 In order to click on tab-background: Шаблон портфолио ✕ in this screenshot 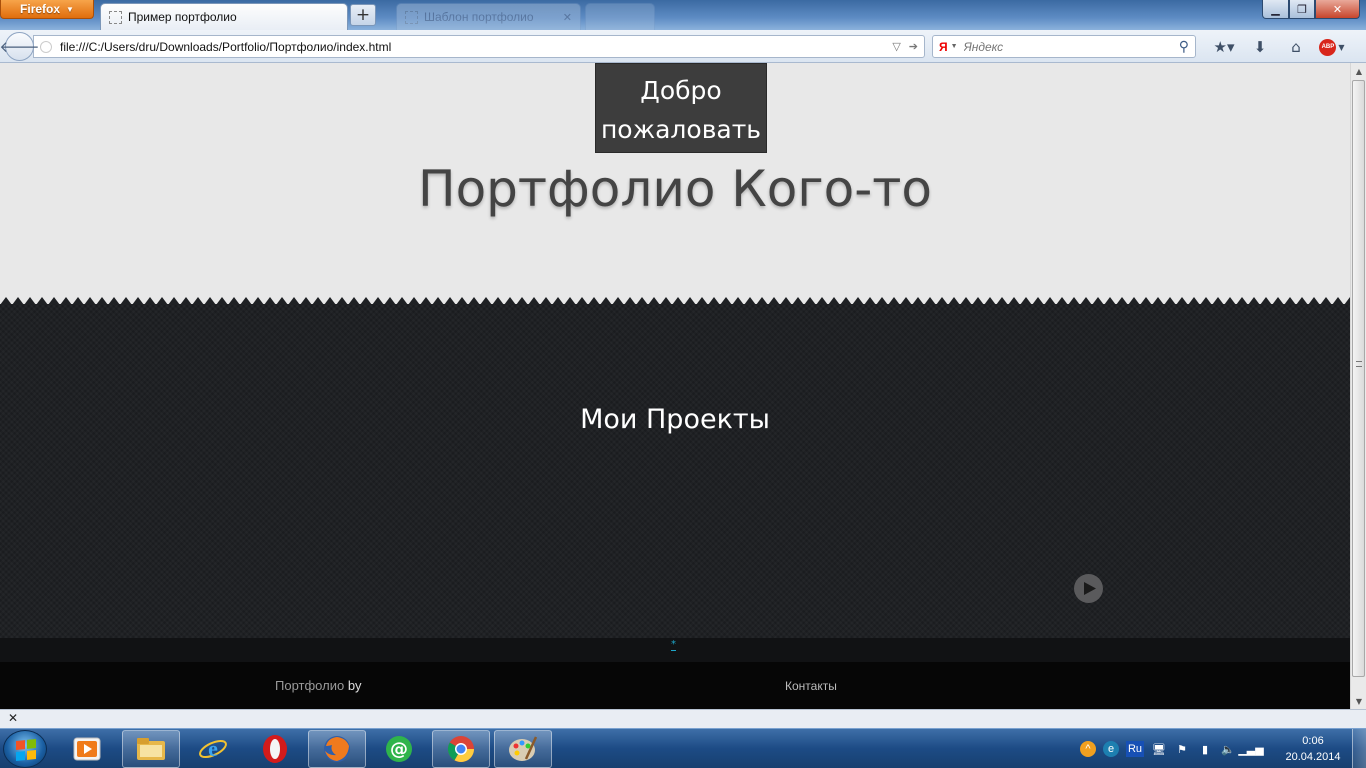, I will do `click(488, 16)`.